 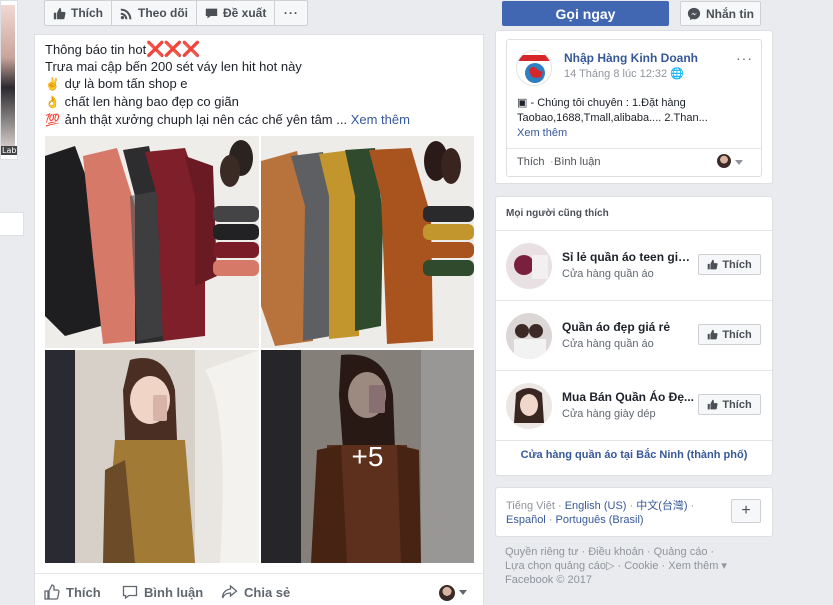 What do you see at coordinates (628, 327) in the screenshot?
I see `related-page-title: Quần áo đẹp giá rẻ` at bounding box center [628, 327].